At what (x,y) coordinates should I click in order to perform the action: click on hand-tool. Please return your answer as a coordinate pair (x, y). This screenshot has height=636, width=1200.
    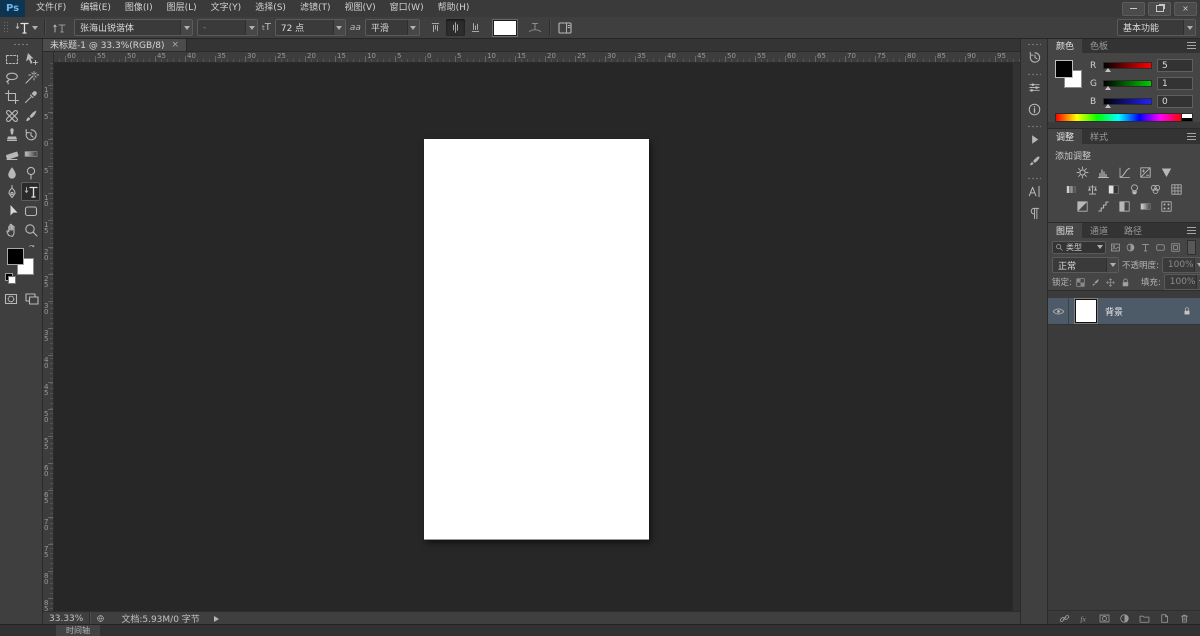
    Looking at the image, I should click on (11, 229).